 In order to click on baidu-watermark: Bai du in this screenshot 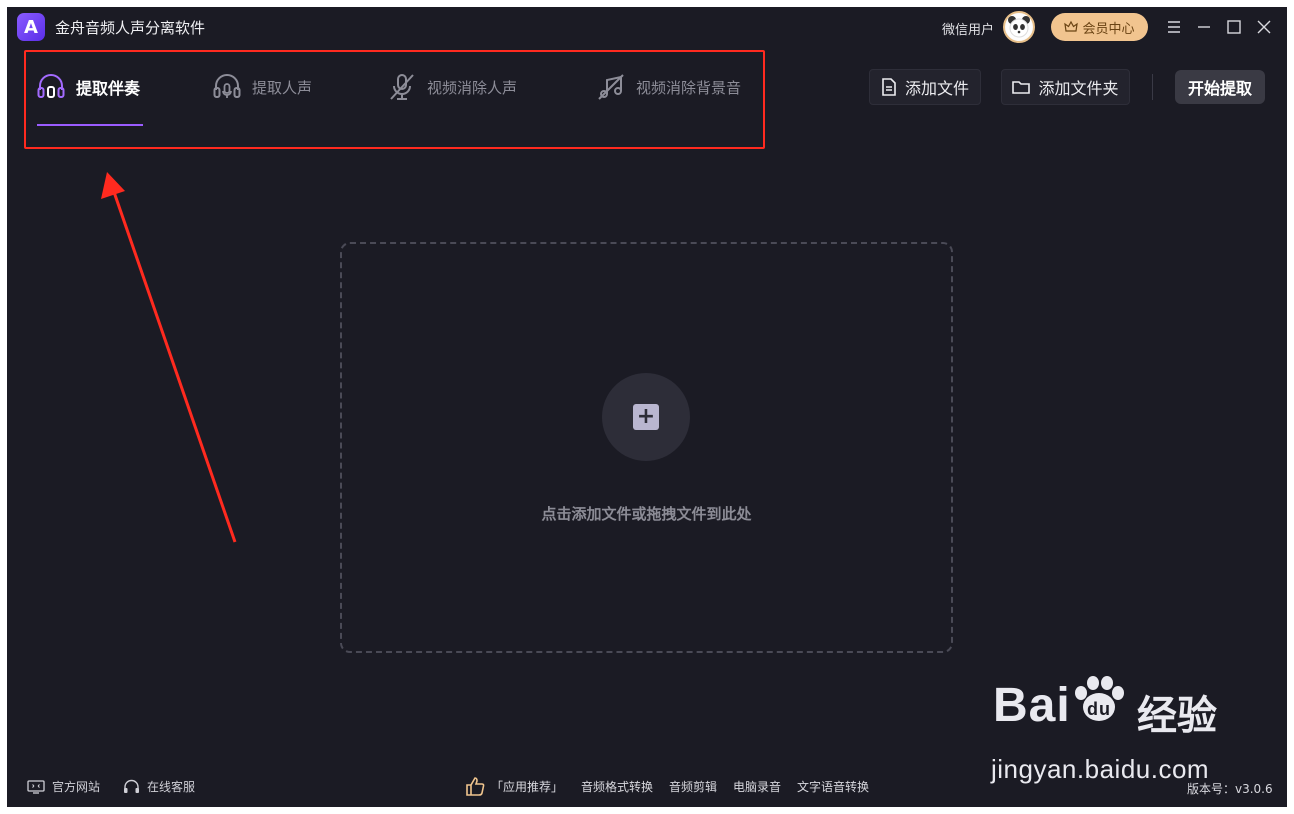, I will do `click(1060, 704)`.